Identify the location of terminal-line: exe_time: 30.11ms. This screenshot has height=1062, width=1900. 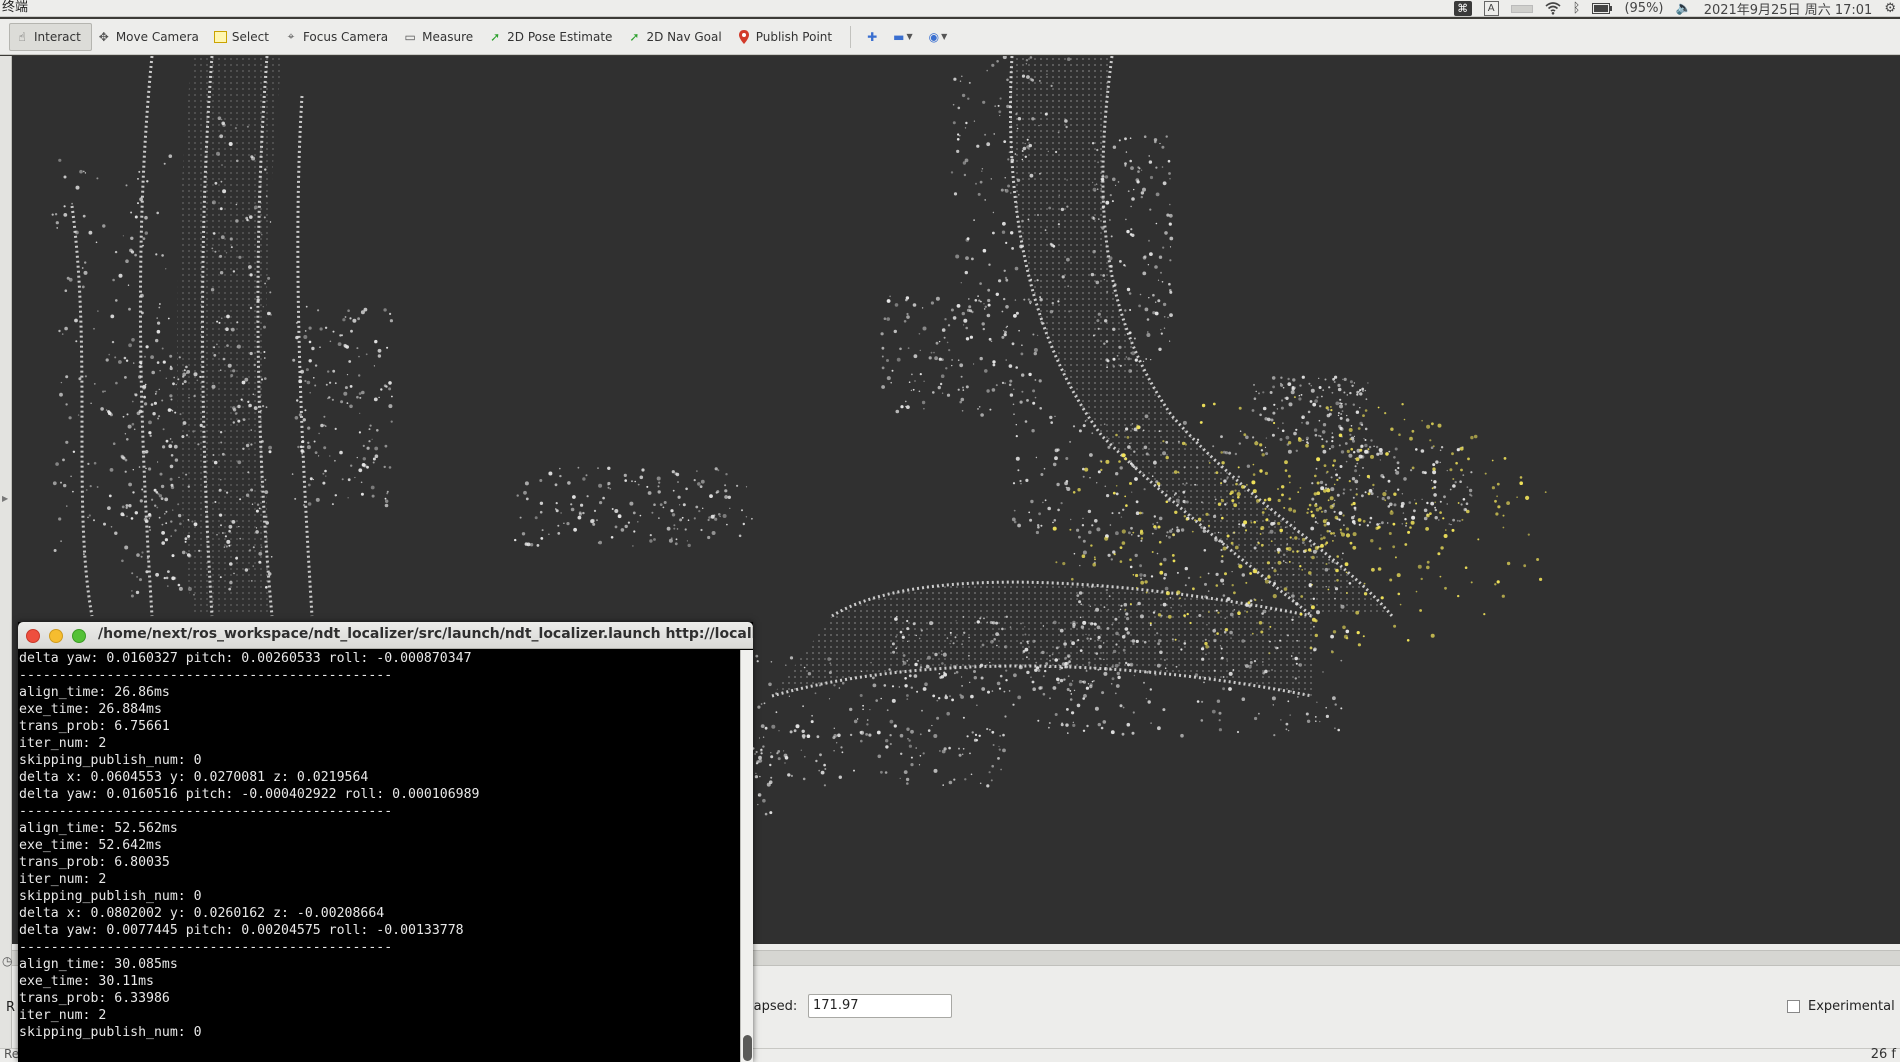
(86, 981).